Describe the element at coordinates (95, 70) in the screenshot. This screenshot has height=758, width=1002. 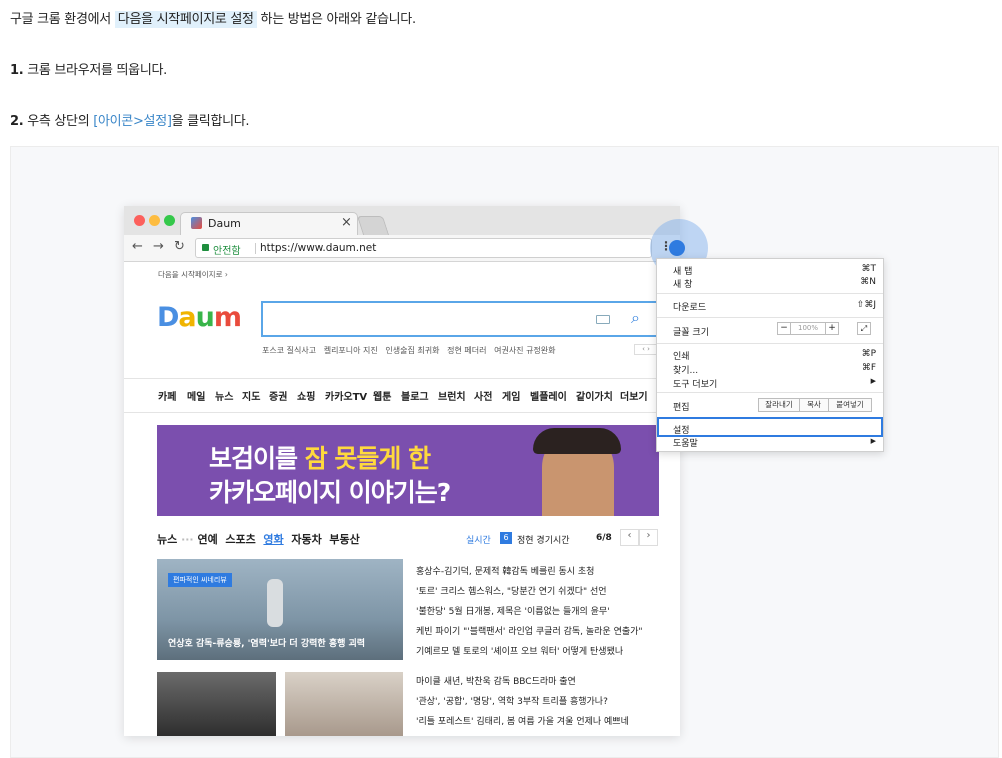
I see `step-1-text: 크롬 브라우저를 띄웁니다.` at that location.